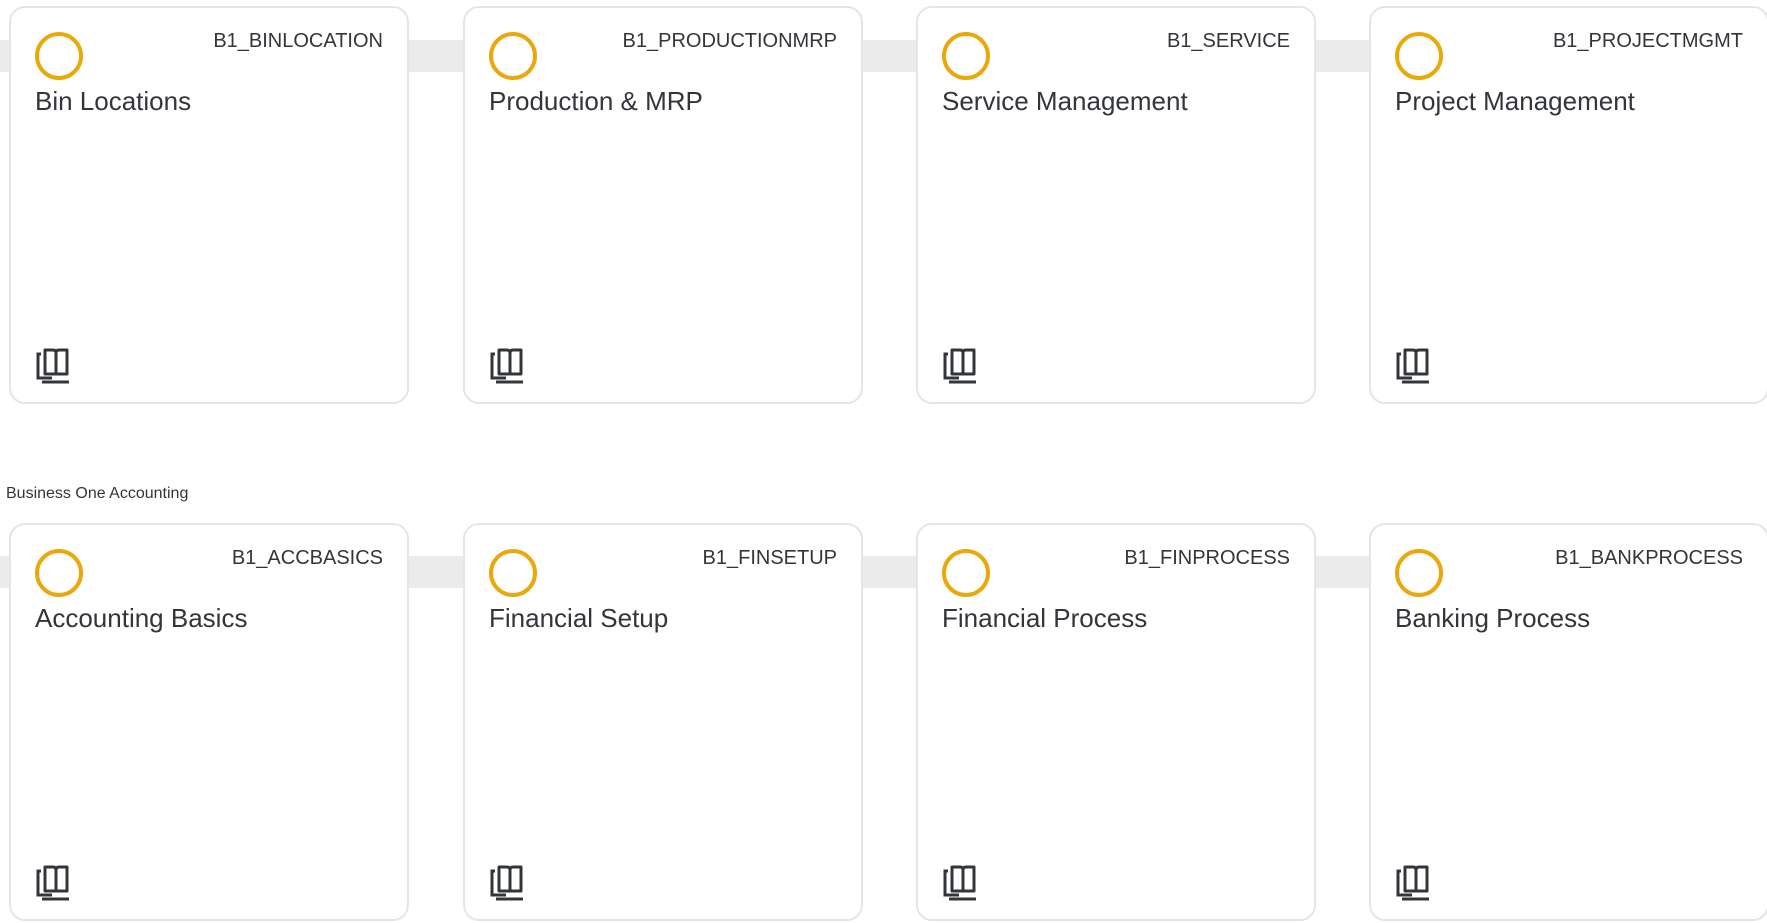 The image size is (1767, 923). Describe the element at coordinates (209, 205) in the screenshot. I see `module-card: B1_BINLOCATION Bin Locations` at that location.